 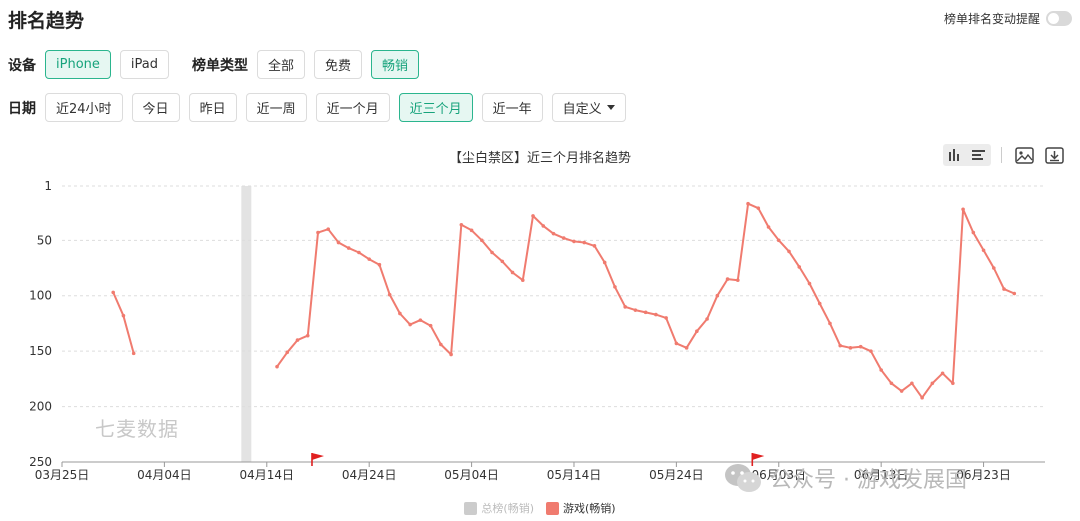 I want to click on chart-type-chip-grossing: 畅销, so click(x=395, y=64).